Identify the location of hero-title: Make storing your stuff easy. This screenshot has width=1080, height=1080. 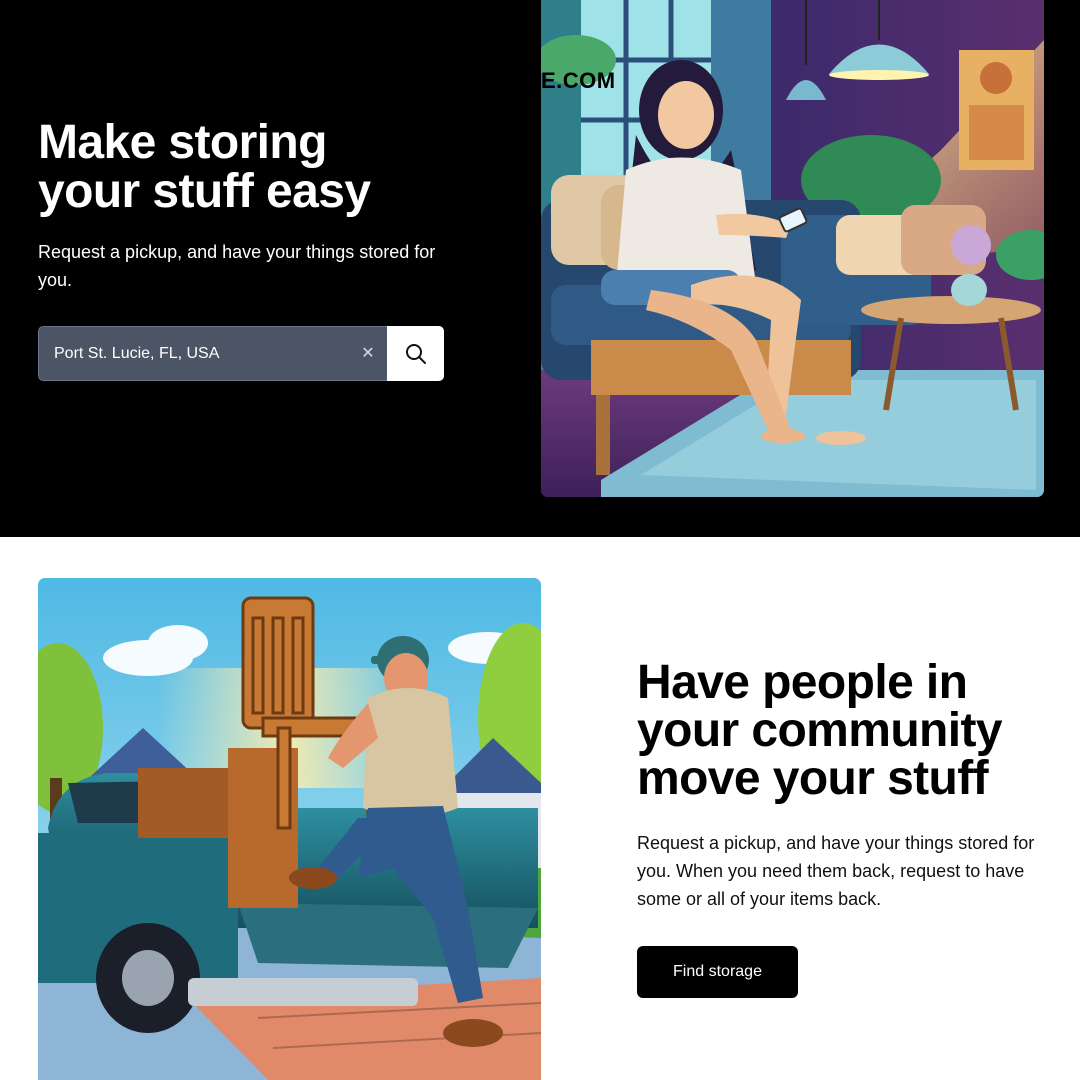
(258, 167).